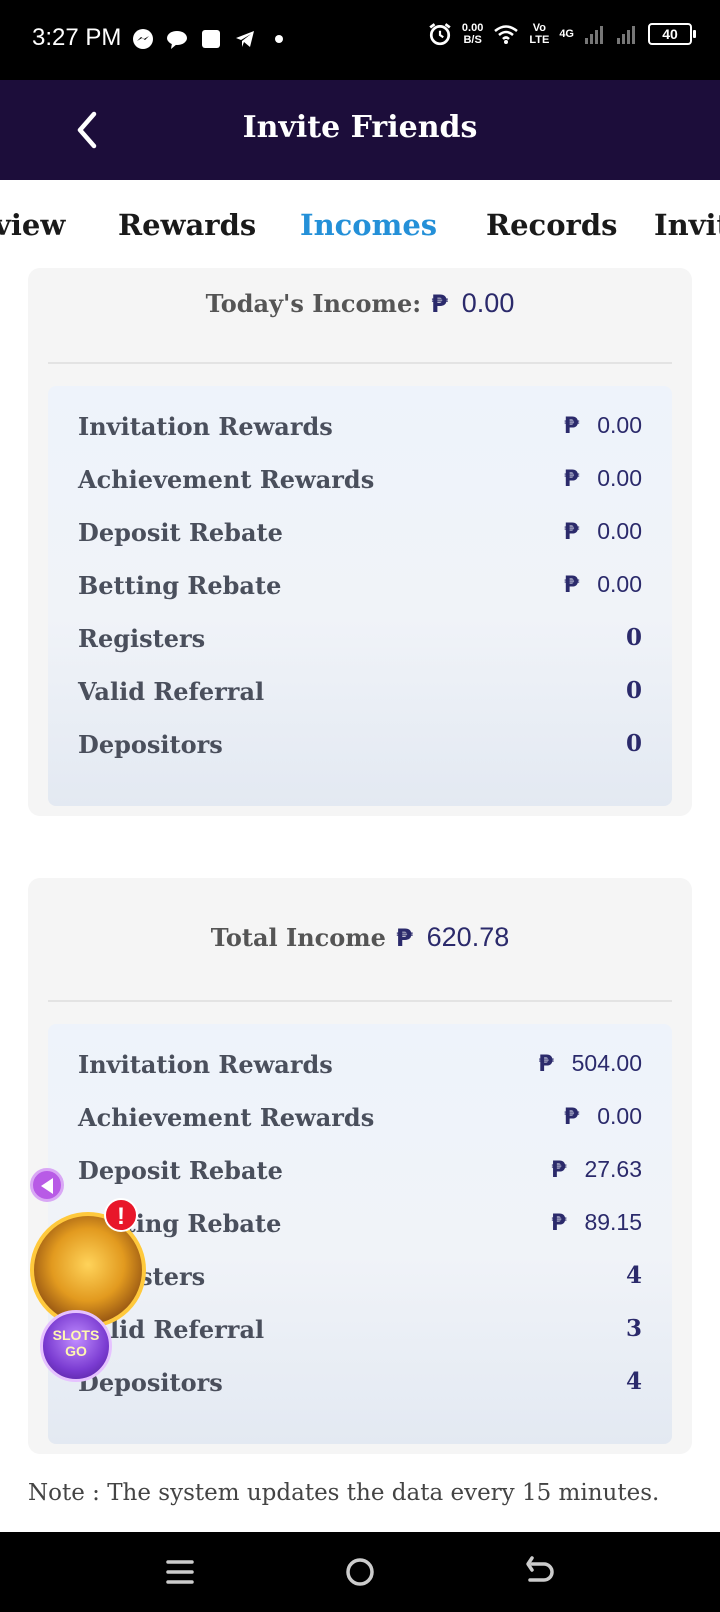  What do you see at coordinates (472, 28) in the screenshot?
I see `net-speed-value: 0.00` at bounding box center [472, 28].